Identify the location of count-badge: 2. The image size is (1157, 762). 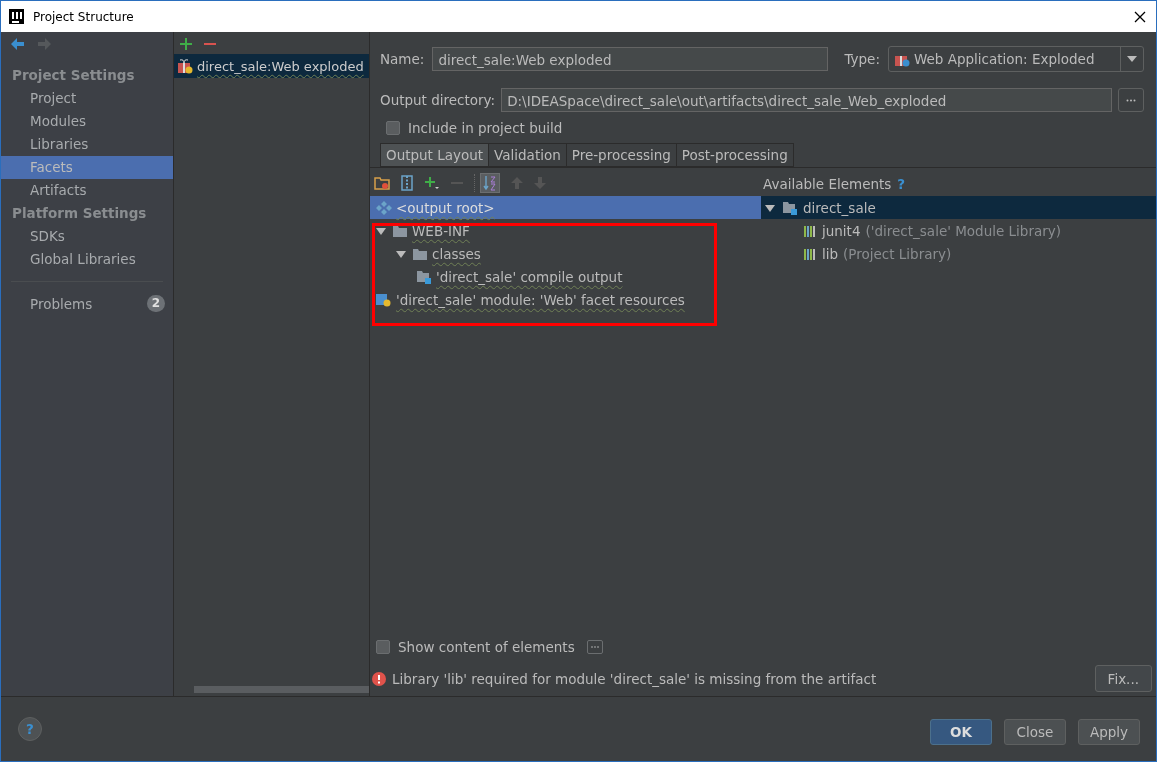
(155, 303).